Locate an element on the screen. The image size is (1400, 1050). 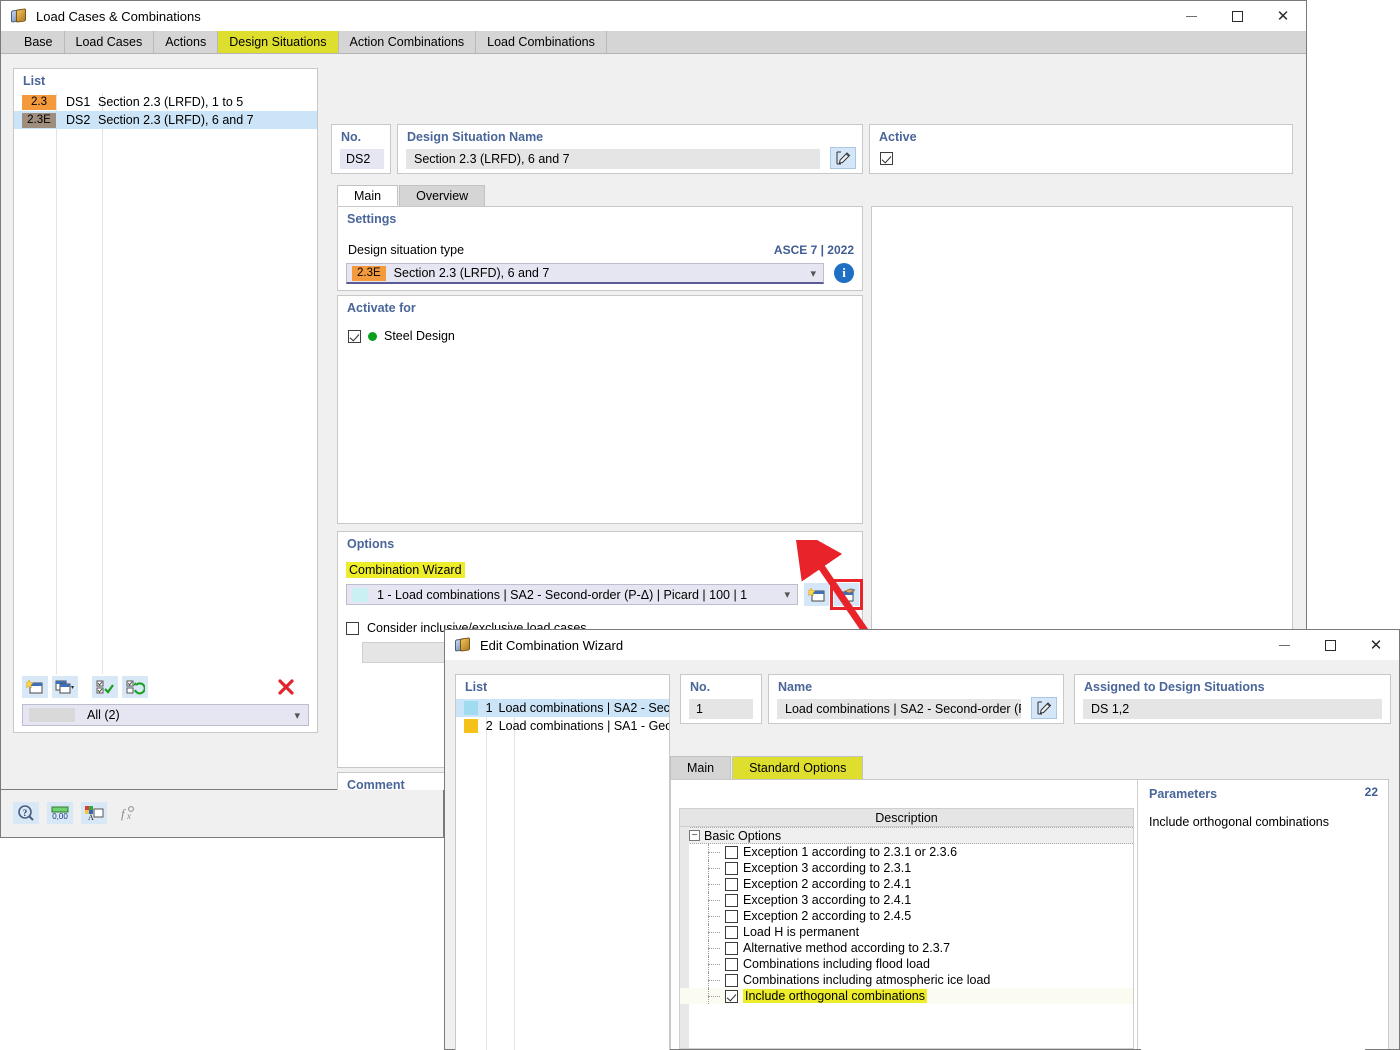
tree-item: Exception 3 according to 2.4.1 is located at coordinates (906, 900).